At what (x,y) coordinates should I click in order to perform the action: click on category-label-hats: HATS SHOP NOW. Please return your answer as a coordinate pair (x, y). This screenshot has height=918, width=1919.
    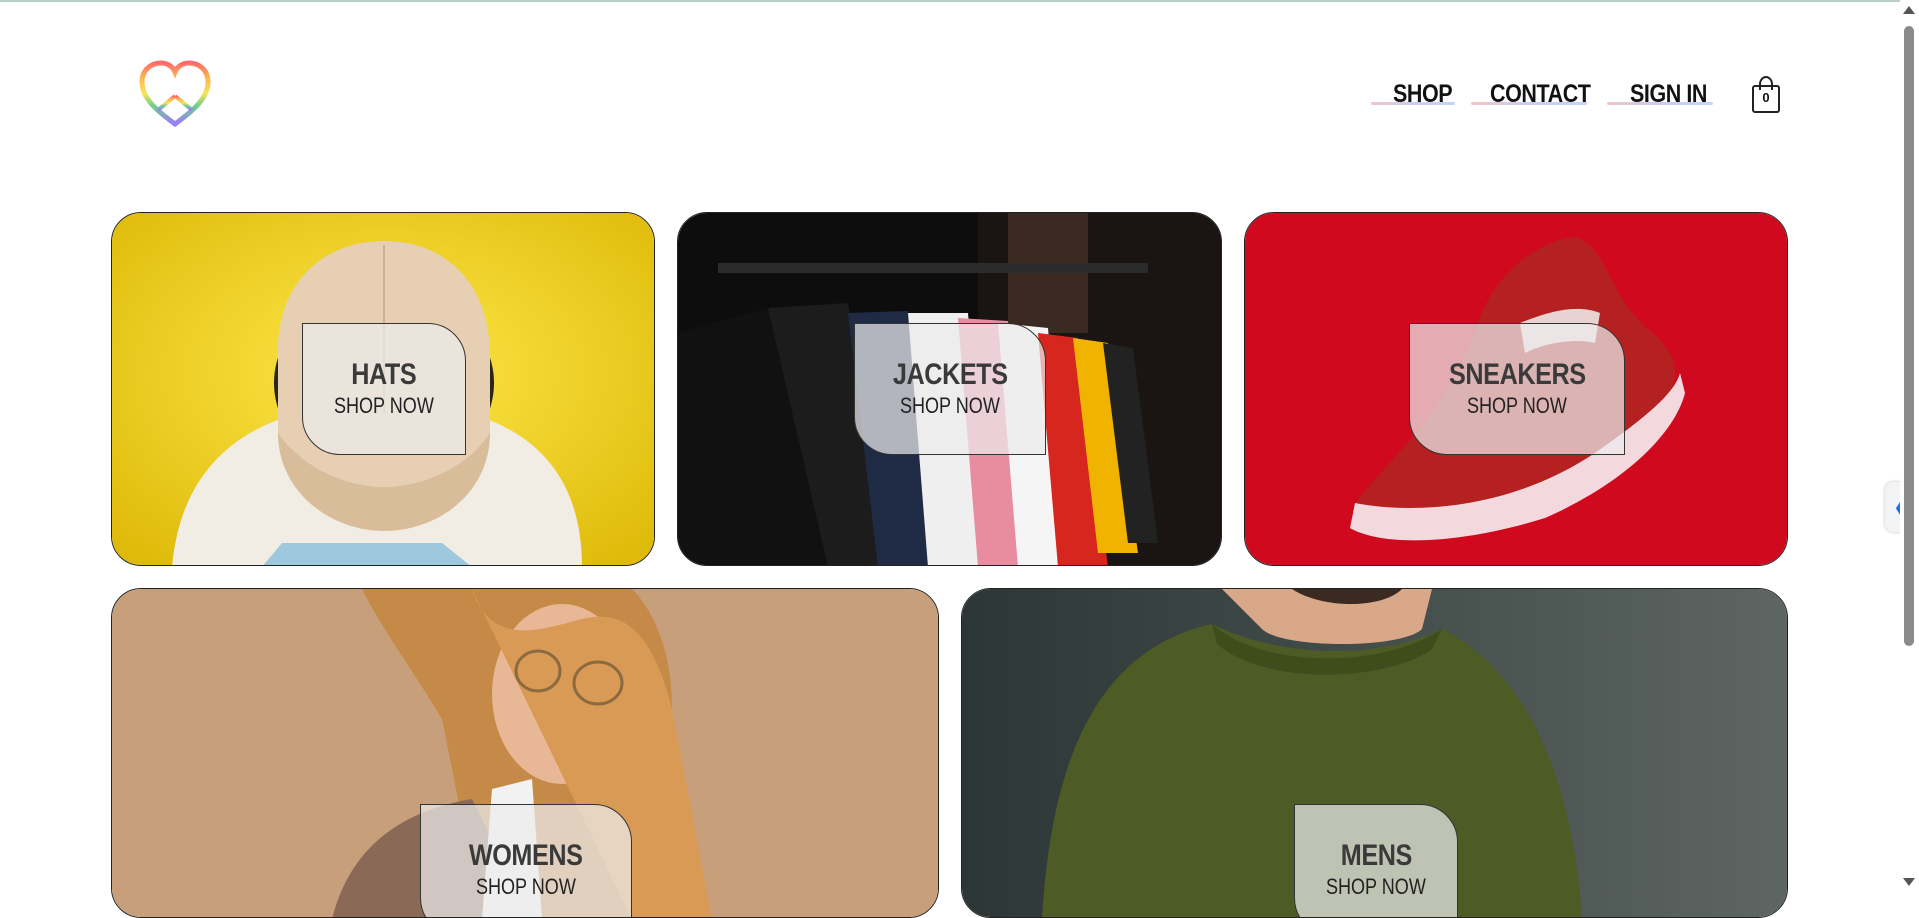
    Looking at the image, I should click on (384, 389).